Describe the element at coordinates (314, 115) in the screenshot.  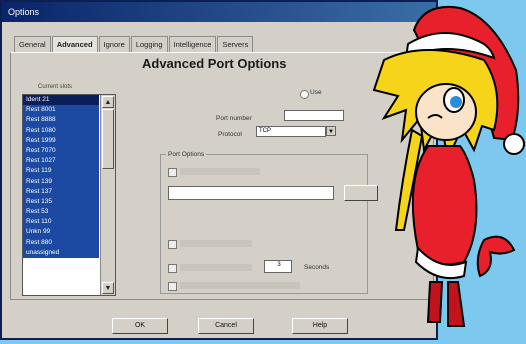
I see `port-number-input` at that location.